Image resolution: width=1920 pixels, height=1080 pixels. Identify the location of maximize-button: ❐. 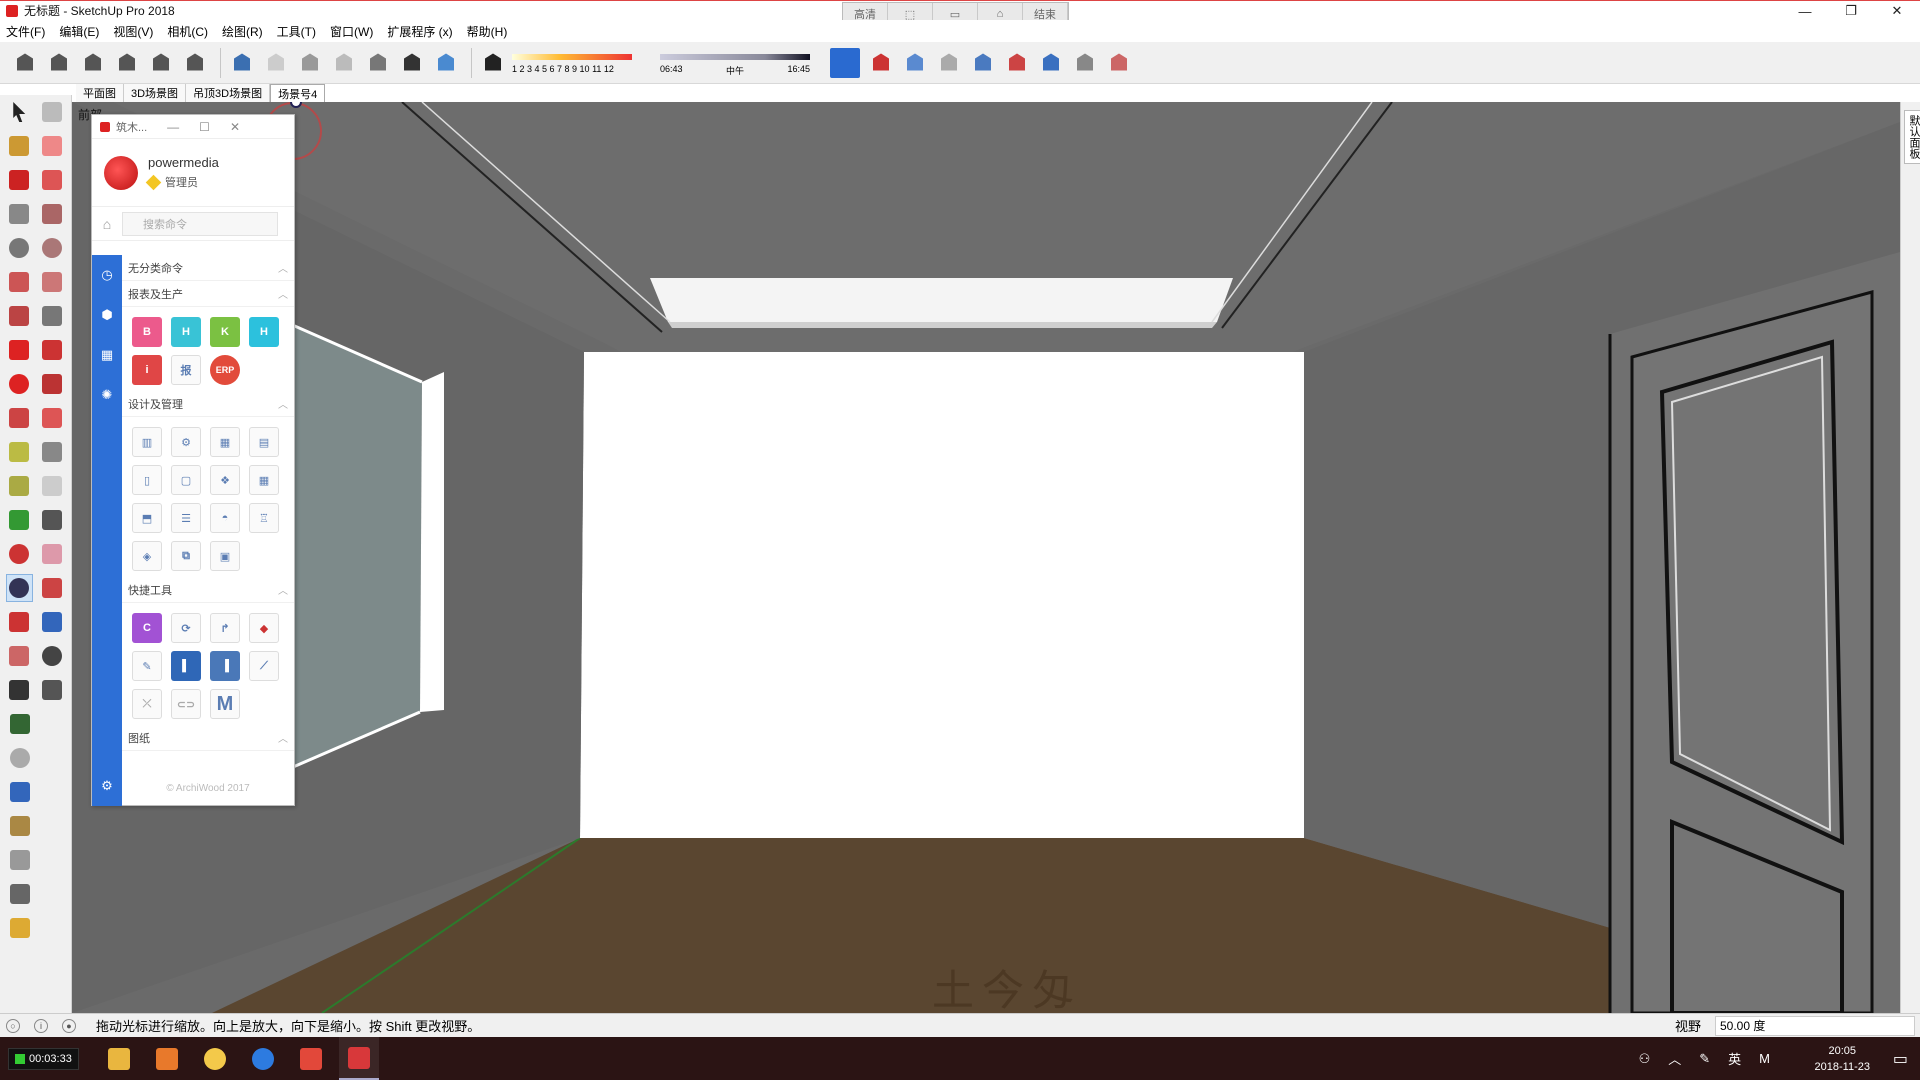
(1851, 11).